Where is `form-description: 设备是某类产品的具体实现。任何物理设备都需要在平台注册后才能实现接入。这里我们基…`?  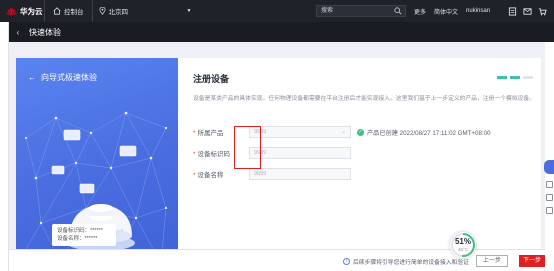 form-description: 设备是某类产品的具体实现。任何物理设备都需要在平台注册后才能实现接入。这里我们基… is located at coordinates (363, 99).